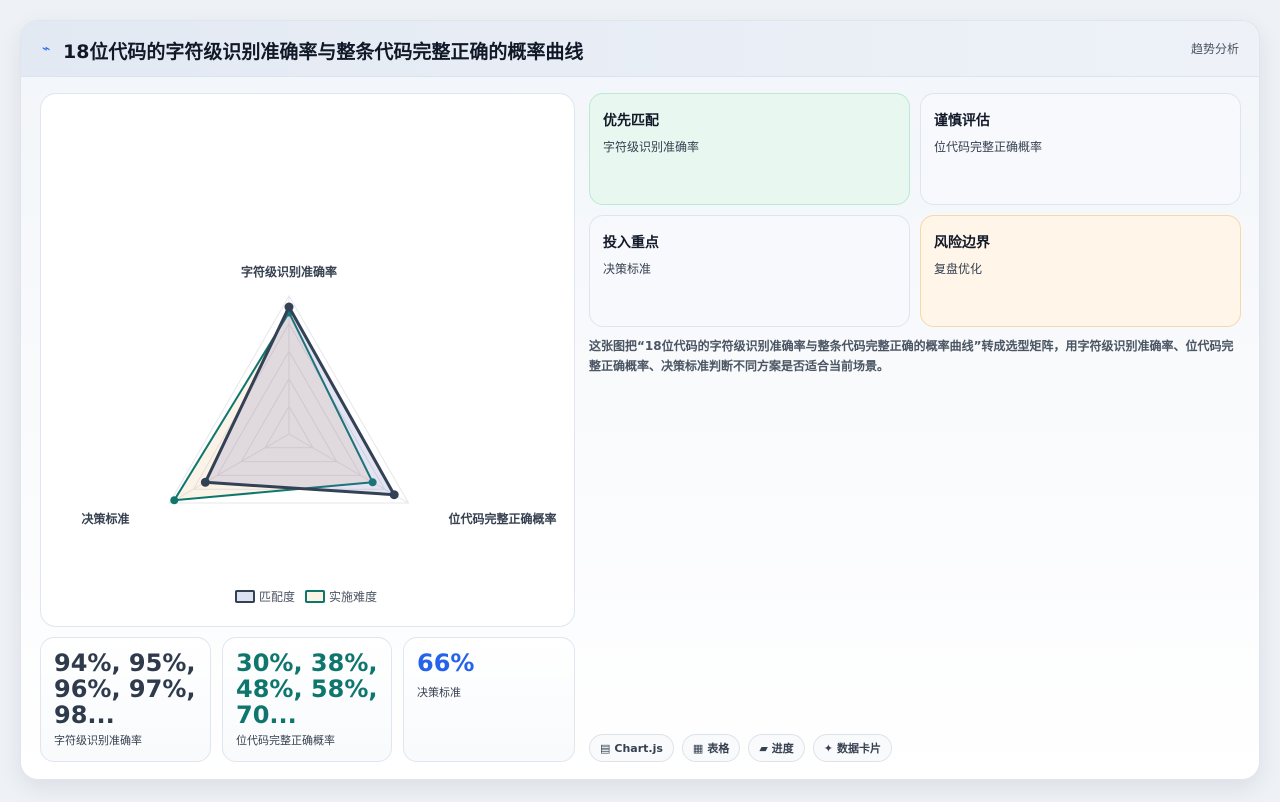 The image size is (1280, 802). I want to click on tag-data-card: ✦ 数据卡片, so click(852, 748).